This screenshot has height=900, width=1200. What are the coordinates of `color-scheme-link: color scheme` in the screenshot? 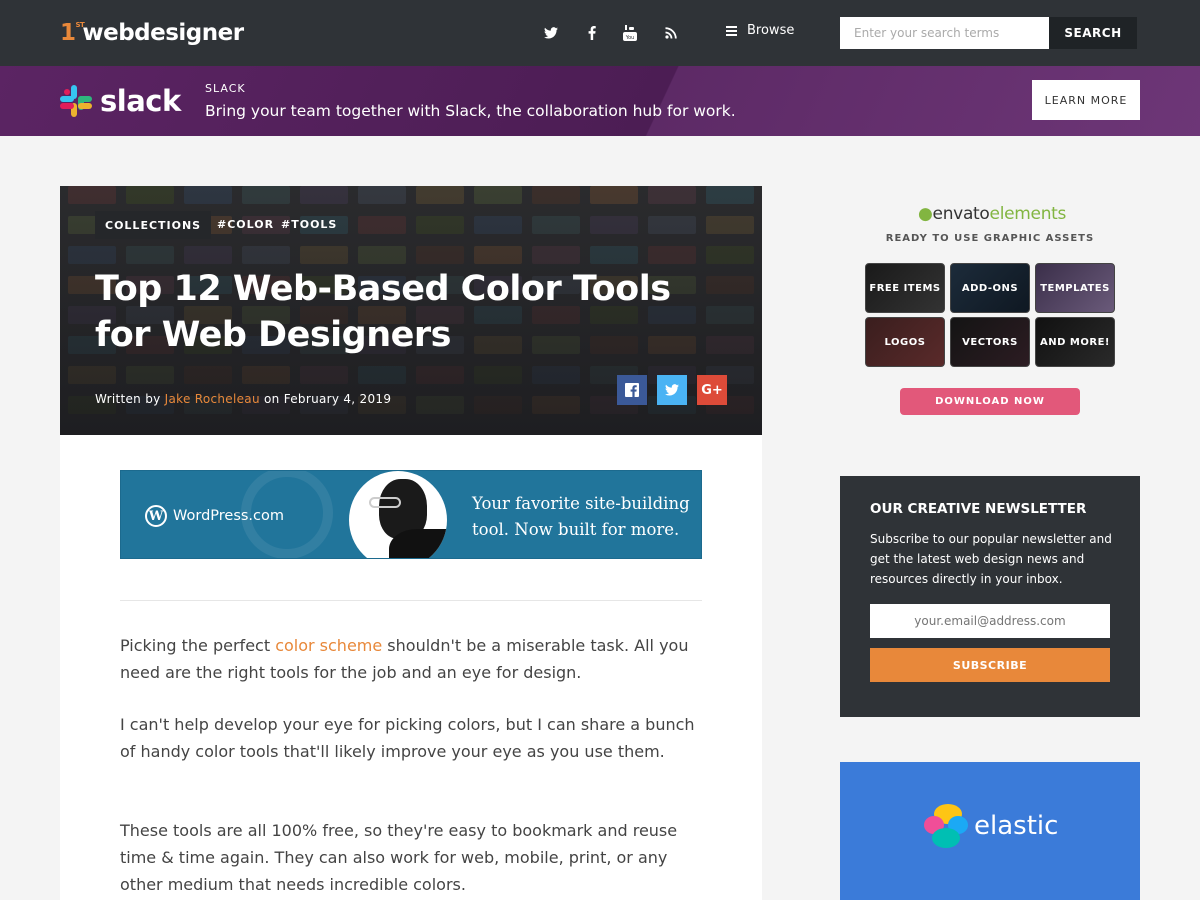 It's located at (328, 645).